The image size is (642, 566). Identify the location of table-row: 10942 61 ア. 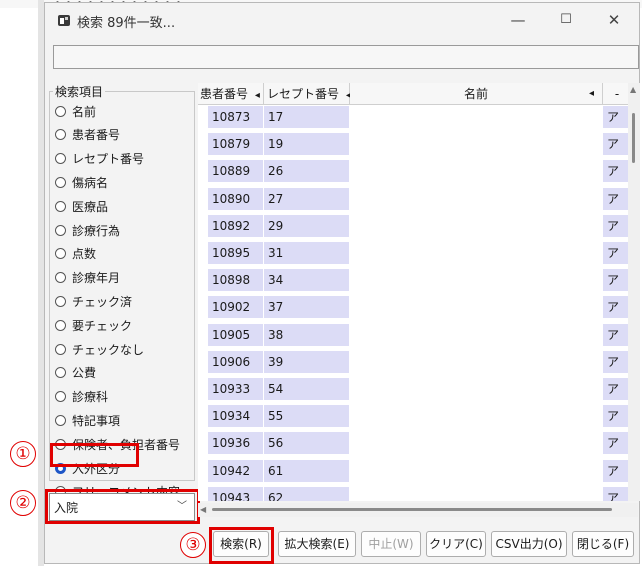
(415, 471).